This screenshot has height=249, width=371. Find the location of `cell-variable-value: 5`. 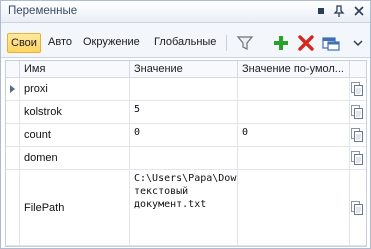

cell-variable-value: 5 is located at coordinates (184, 112).